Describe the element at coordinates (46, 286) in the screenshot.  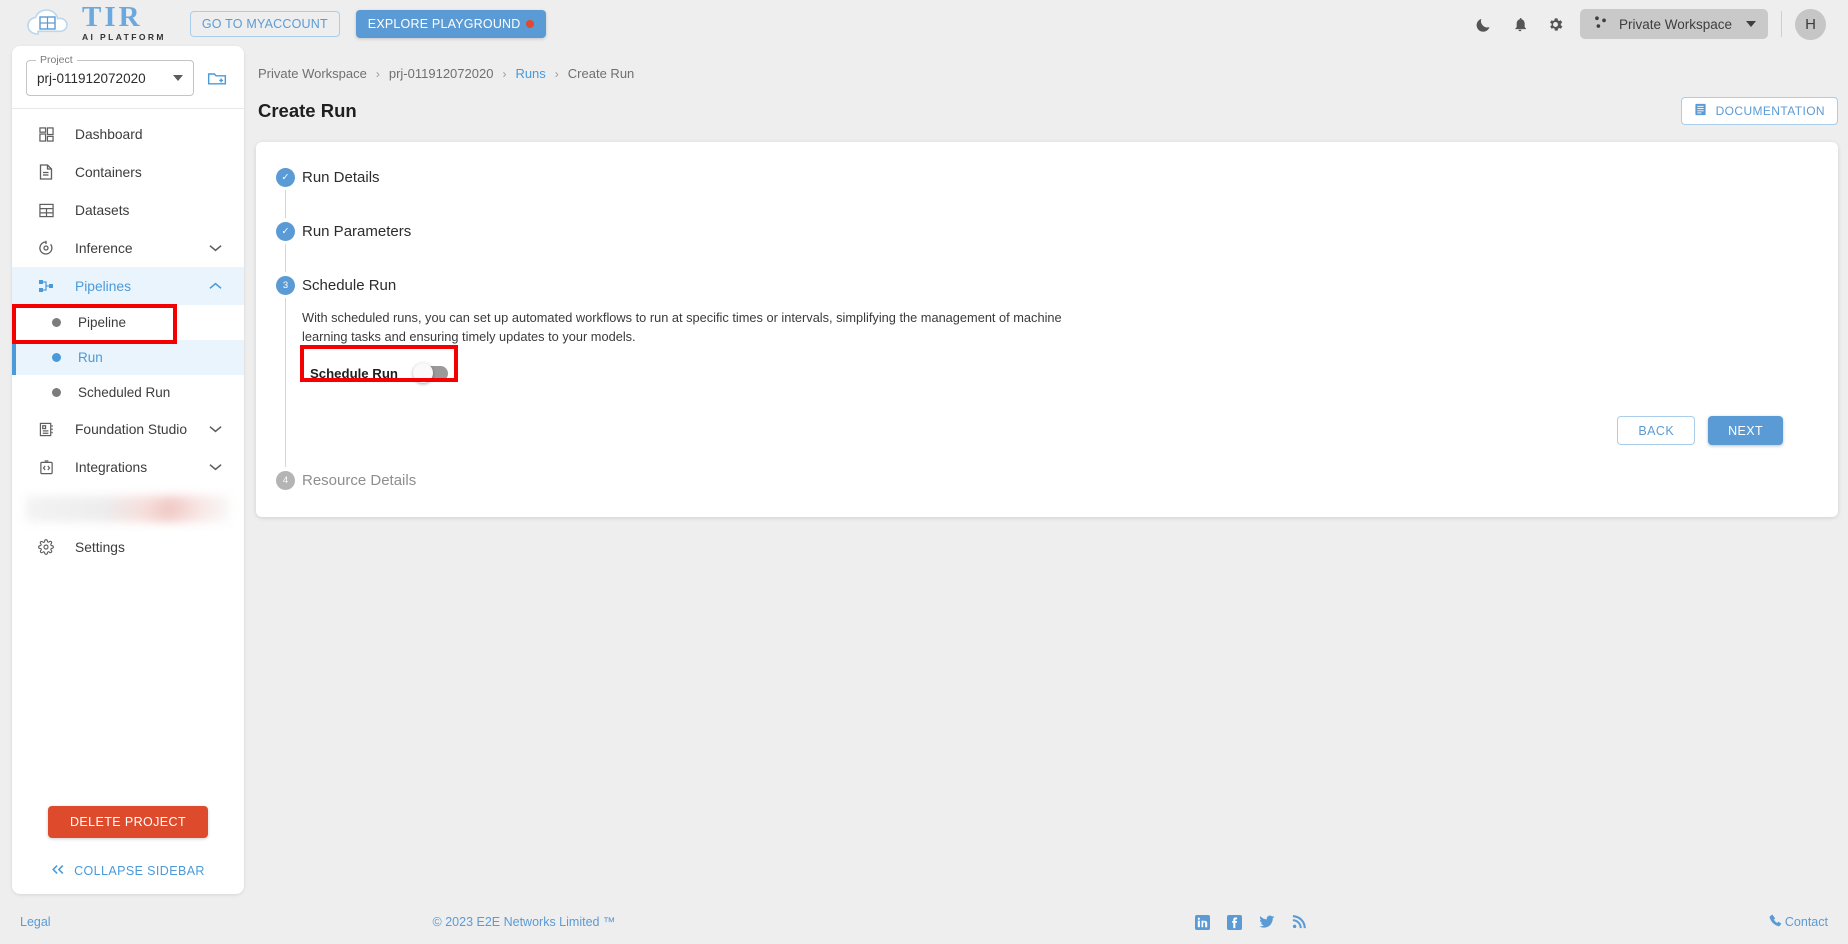
I see `pipelines-nodes-icon` at that location.